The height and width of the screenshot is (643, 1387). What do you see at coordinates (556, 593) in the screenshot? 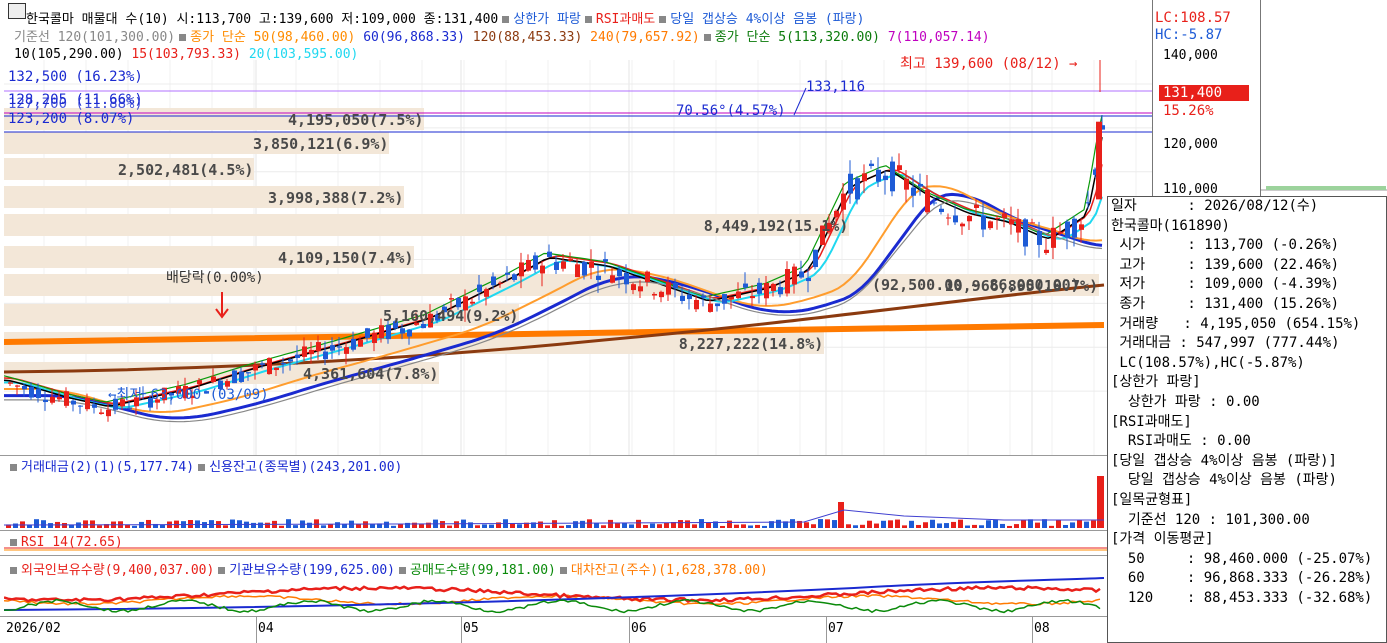
I see `holdings-chart` at bounding box center [556, 593].